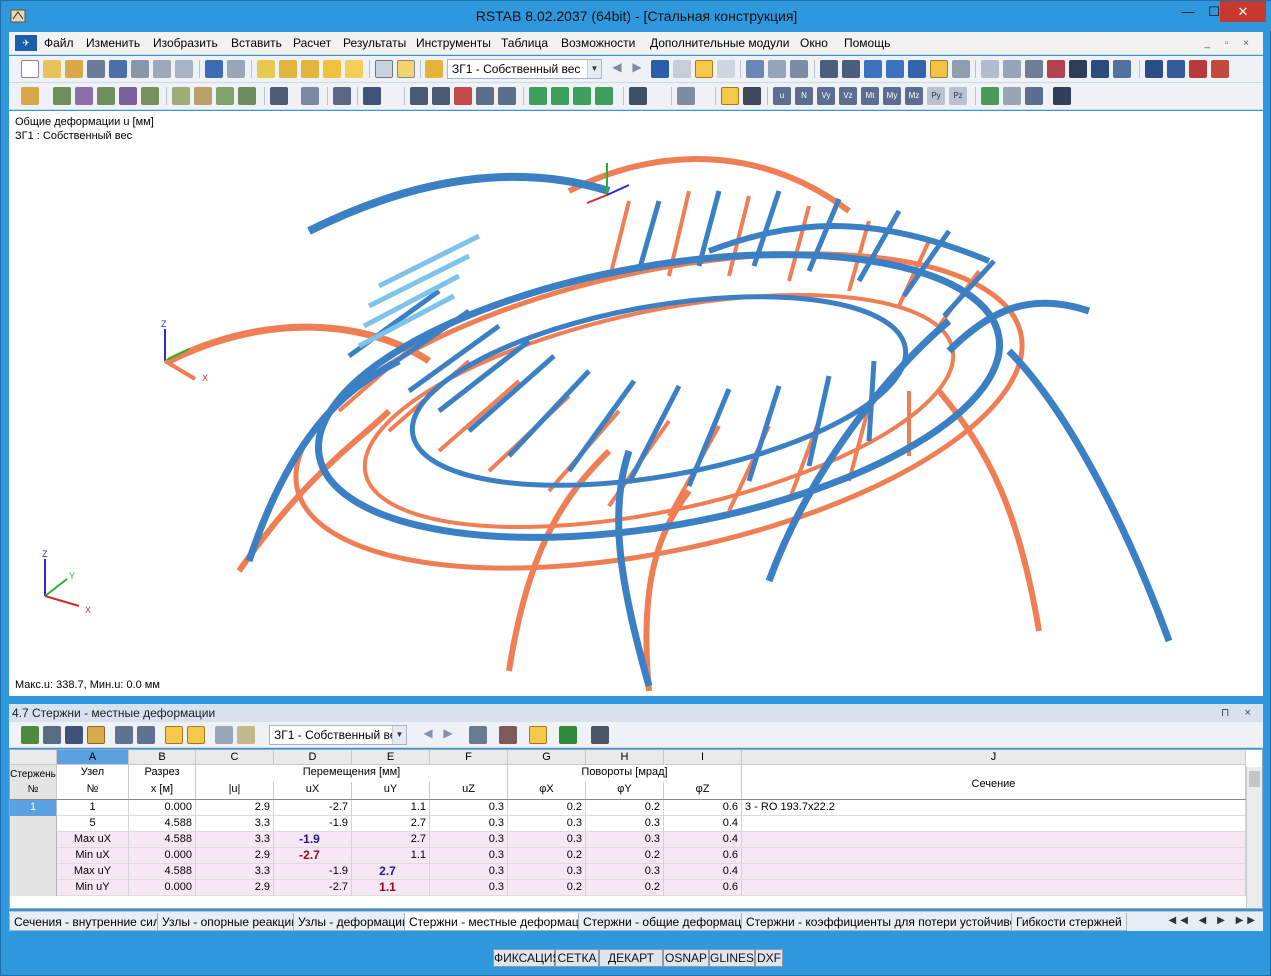 The height and width of the screenshot is (976, 1271). What do you see at coordinates (826, 96) in the screenshot?
I see `result-vy-icon: Vy` at bounding box center [826, 96].